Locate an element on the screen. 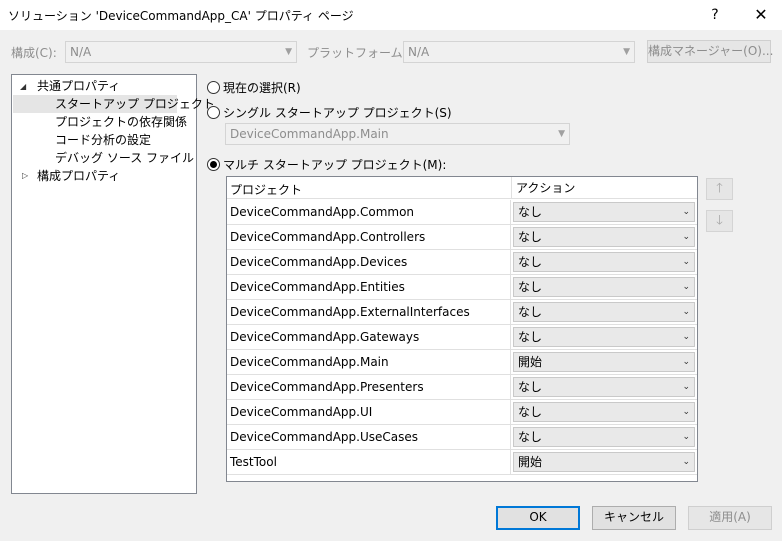 The height and width of the screenshot is (541, 782). radio-single-startup: シングル スタートアップ プロジェクト(S) is located at coordinates (329, 112).